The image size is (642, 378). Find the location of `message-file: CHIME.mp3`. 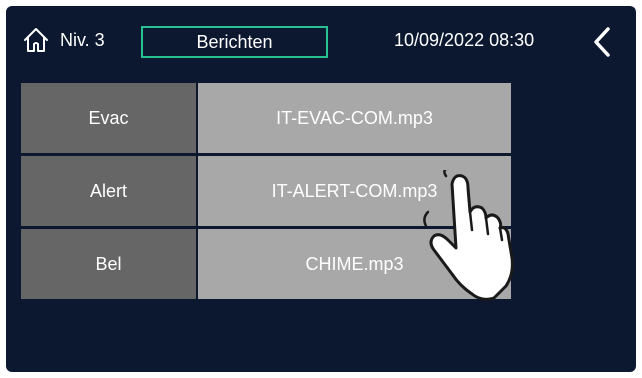

message-file: CHIME.mp3 is located at coordinates (354, 263).